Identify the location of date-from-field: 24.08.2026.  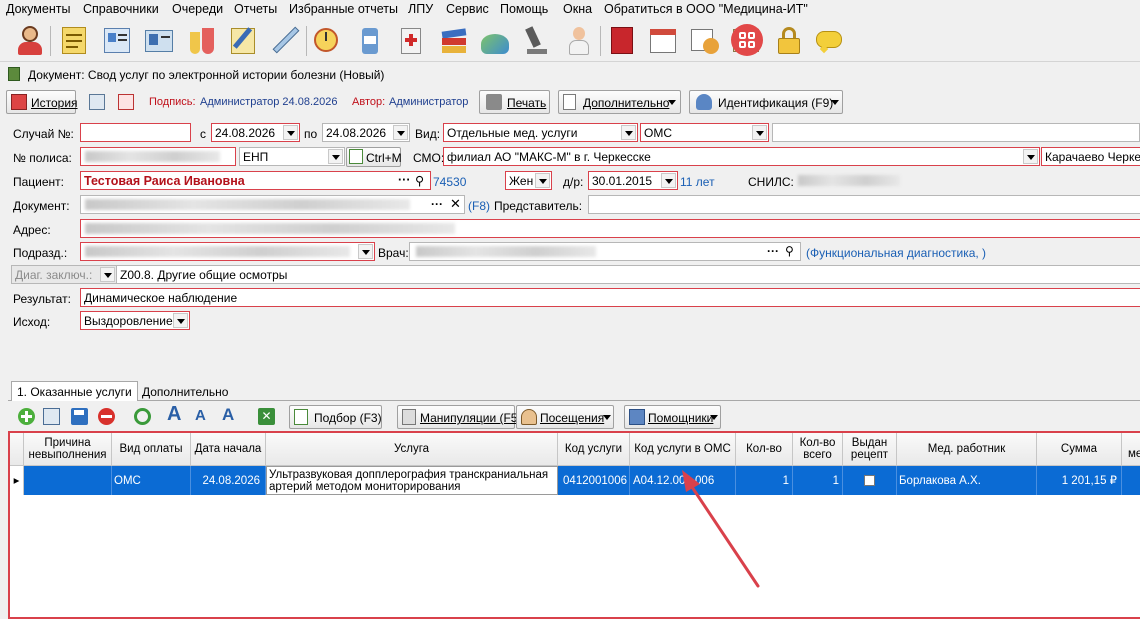
(255, 132).